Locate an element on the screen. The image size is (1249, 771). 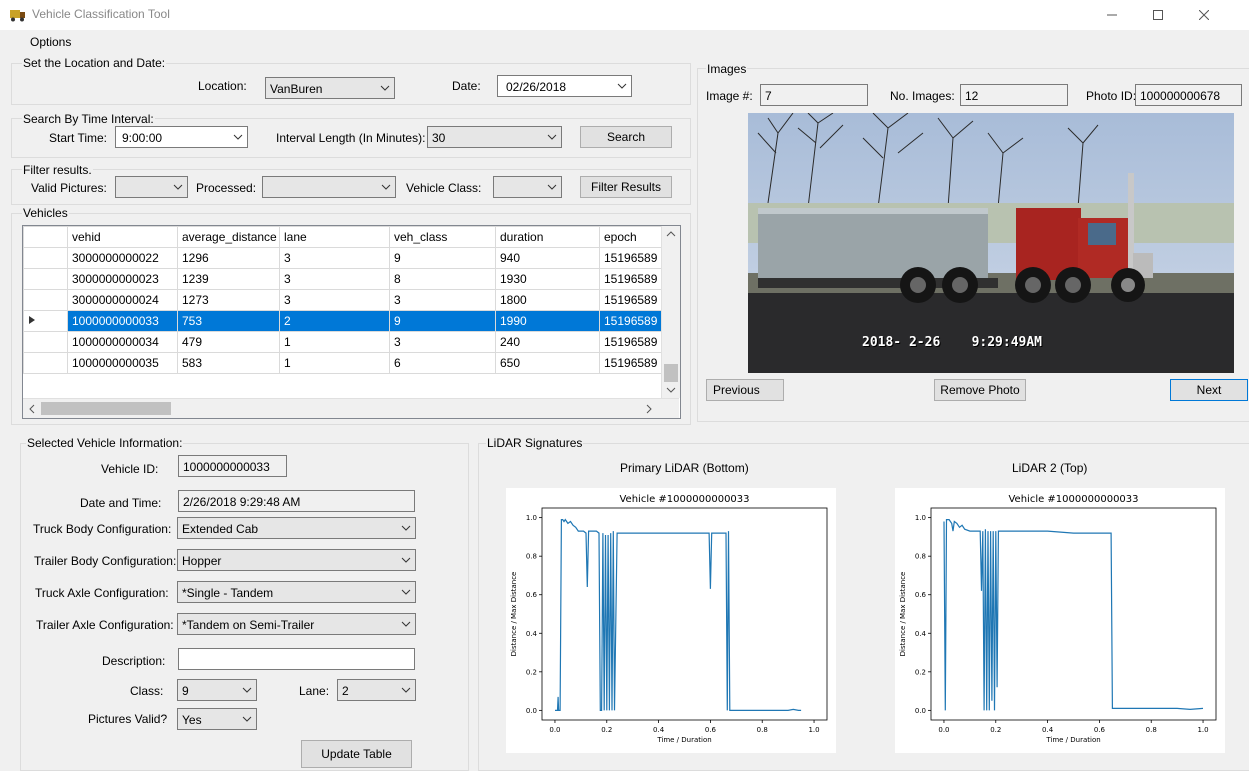
table-cell-duration: 650 is located at coordinates (547, 363).